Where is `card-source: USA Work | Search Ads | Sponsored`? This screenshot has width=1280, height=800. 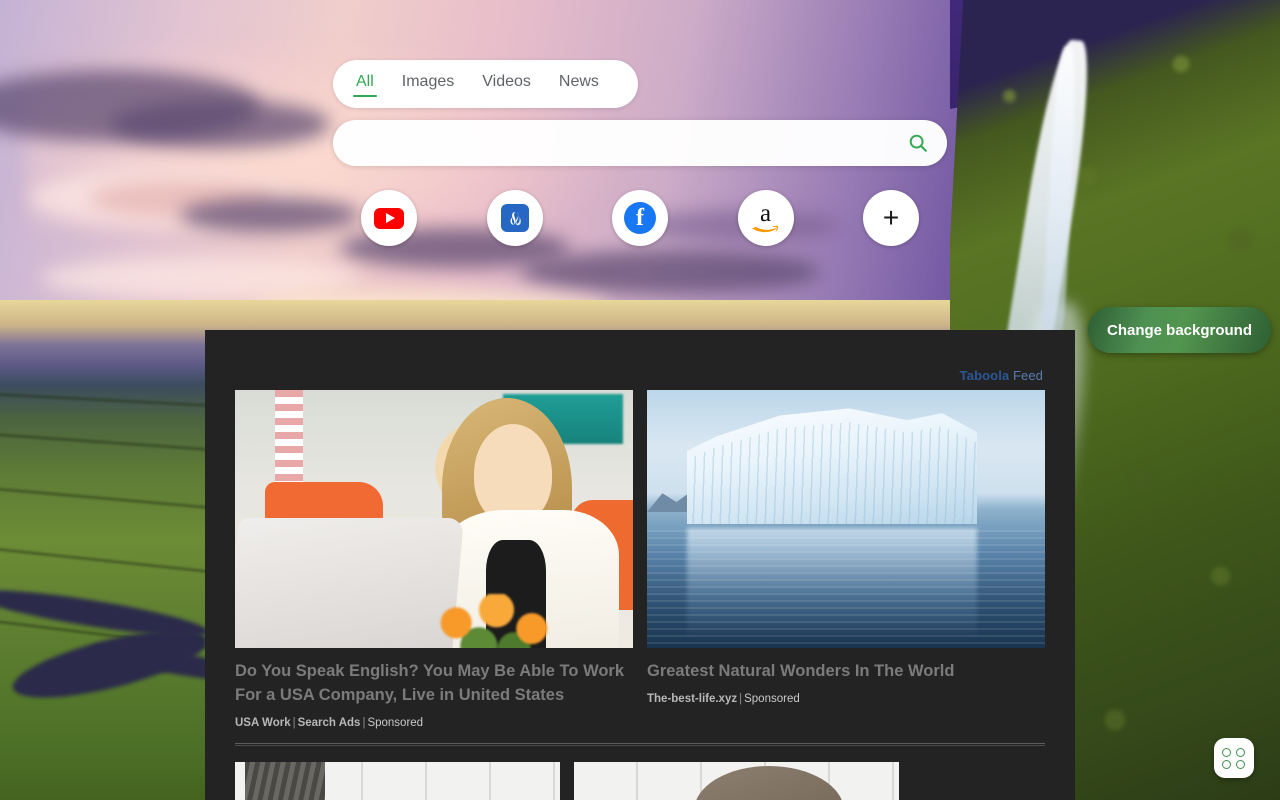 card-source: USA Work | Search Ads | Sponsored is located at coordinates (329, 722).